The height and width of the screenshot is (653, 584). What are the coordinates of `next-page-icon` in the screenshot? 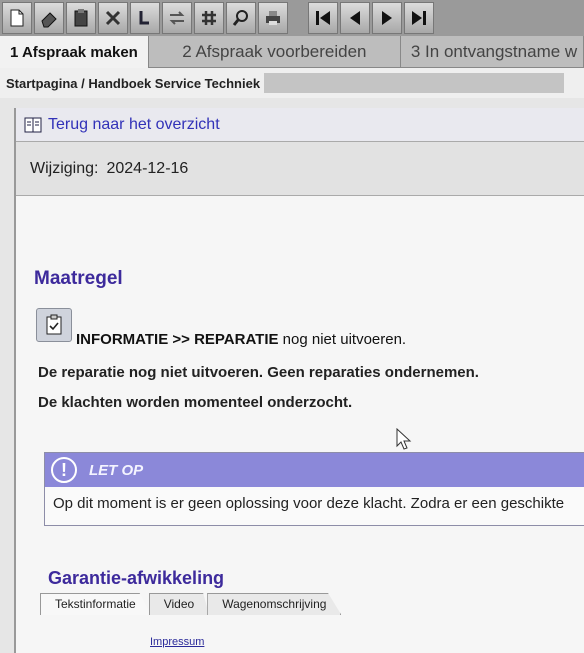 It's located at (387, 18).